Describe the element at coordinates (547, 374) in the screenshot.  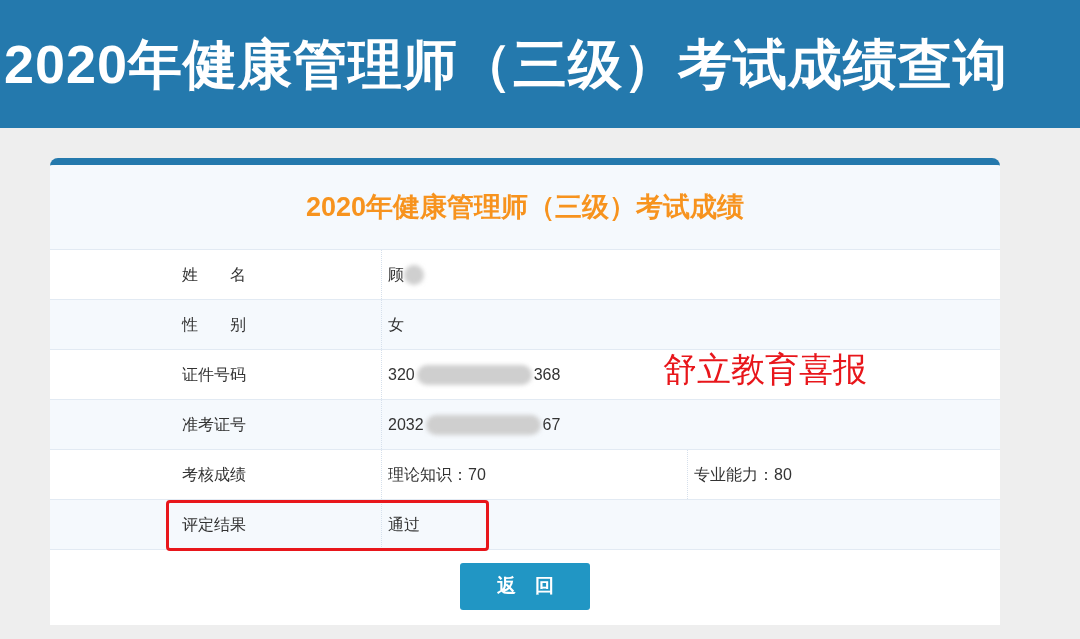
I see `field-value: 368` at that location.